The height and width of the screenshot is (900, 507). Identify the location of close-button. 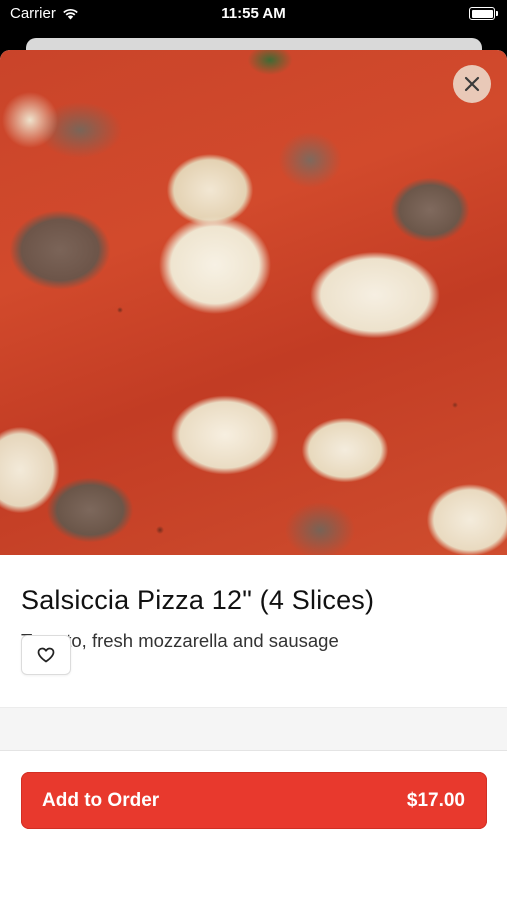
(472, 84).